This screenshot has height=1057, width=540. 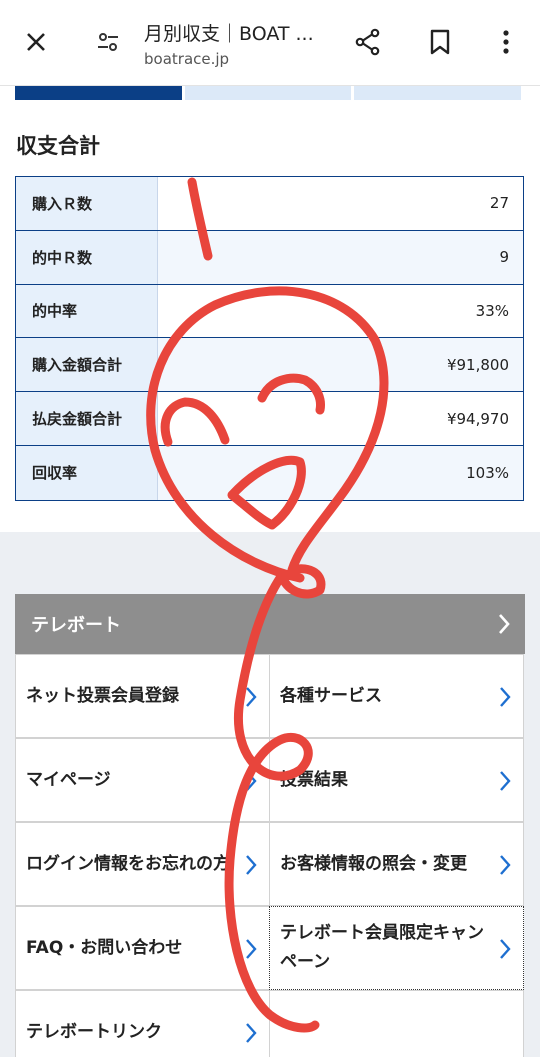 What do you see at coordinates (87, 257) in the screenshot?
I see `row-label: 的中Ｒ数` at bounding box center [87, 257].